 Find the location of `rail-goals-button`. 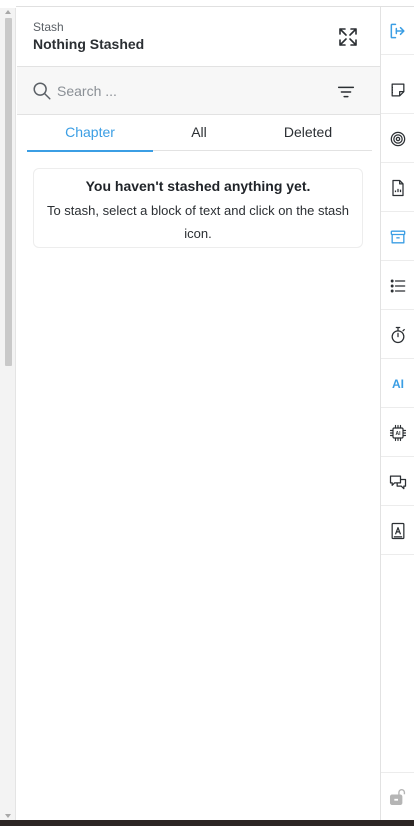

rail-goals-button is located at coordinates (397, 139).